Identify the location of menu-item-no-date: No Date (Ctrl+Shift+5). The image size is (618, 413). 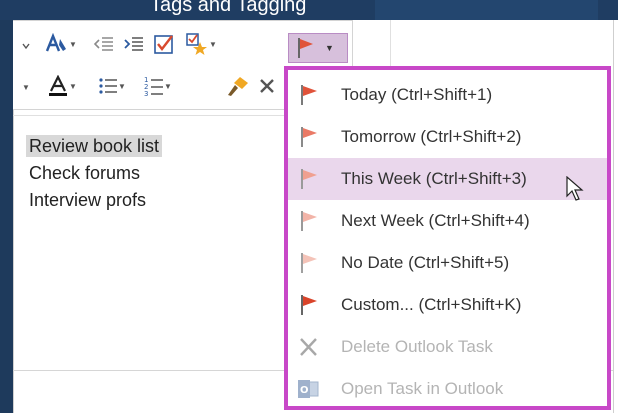
(447, 263).